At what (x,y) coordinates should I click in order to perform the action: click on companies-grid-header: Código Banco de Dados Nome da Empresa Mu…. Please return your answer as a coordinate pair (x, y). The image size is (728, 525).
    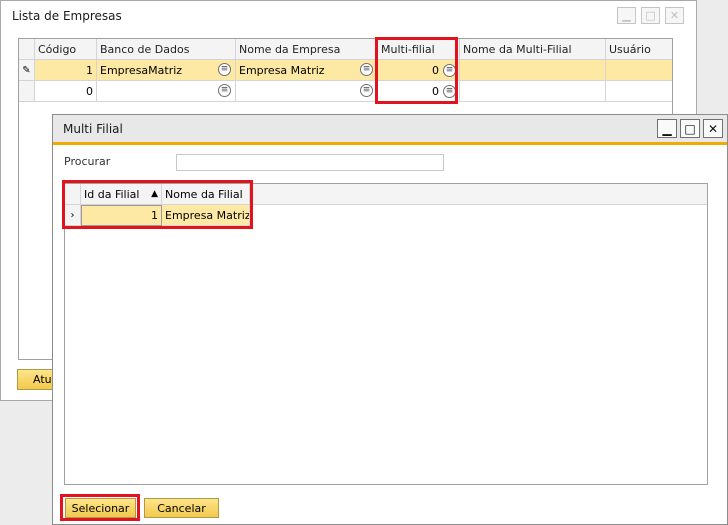
    Looking at the image, I should click on (345, 49).